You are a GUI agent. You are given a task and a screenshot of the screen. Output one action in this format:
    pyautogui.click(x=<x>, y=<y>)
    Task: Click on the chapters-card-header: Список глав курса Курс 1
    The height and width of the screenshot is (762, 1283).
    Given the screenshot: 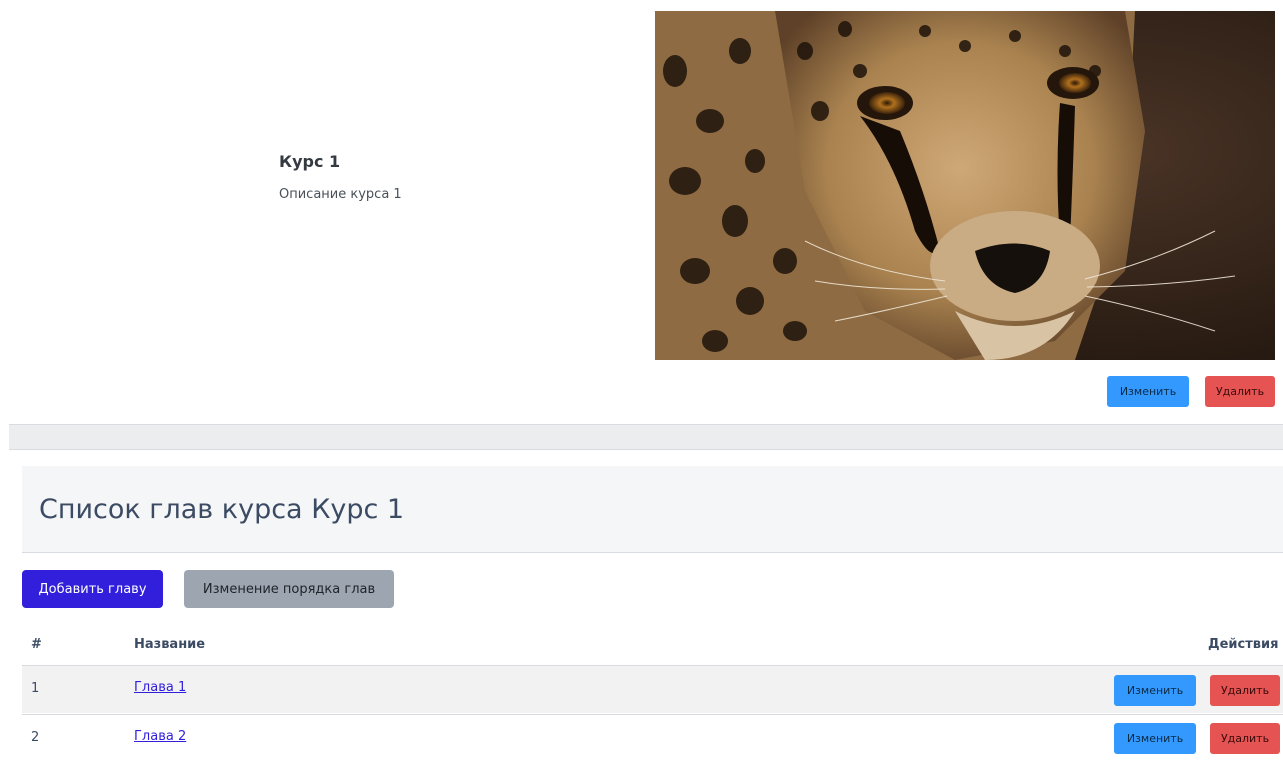 What is the action you would take?
    pyautogui.click(x=652, y=509)
    